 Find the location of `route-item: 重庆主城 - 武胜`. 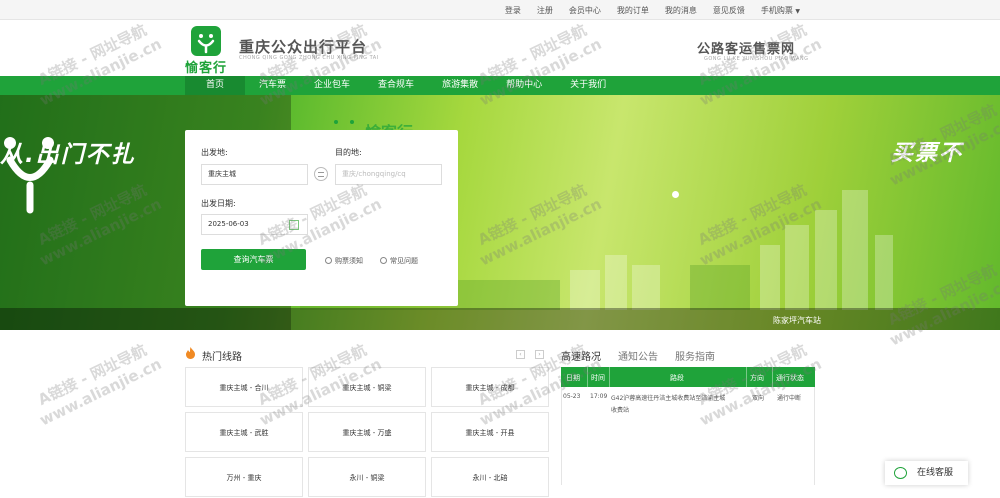

route-item: 重庆主城 - 武胜 is located at coordinates (244, 432).